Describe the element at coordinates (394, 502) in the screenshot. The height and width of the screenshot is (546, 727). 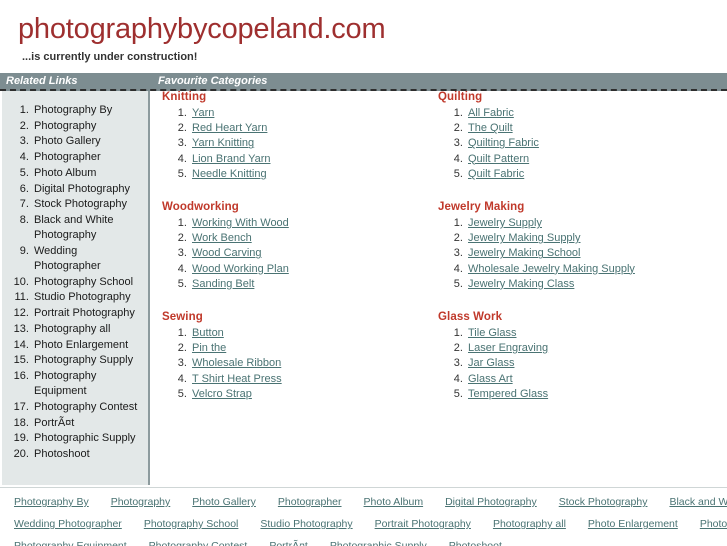
I see `footer-link: Photo Album` at that location.